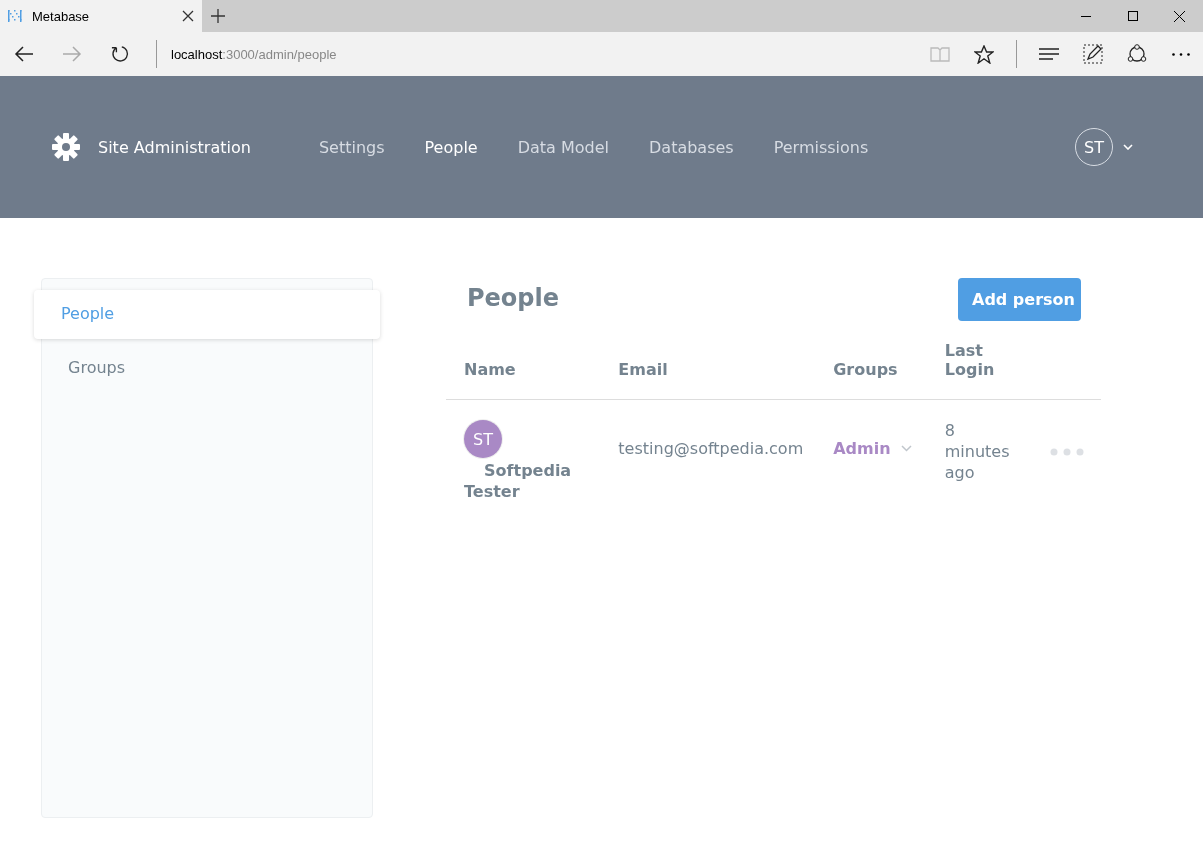  I want to click on sidebar-item: People, so click(207, 314).